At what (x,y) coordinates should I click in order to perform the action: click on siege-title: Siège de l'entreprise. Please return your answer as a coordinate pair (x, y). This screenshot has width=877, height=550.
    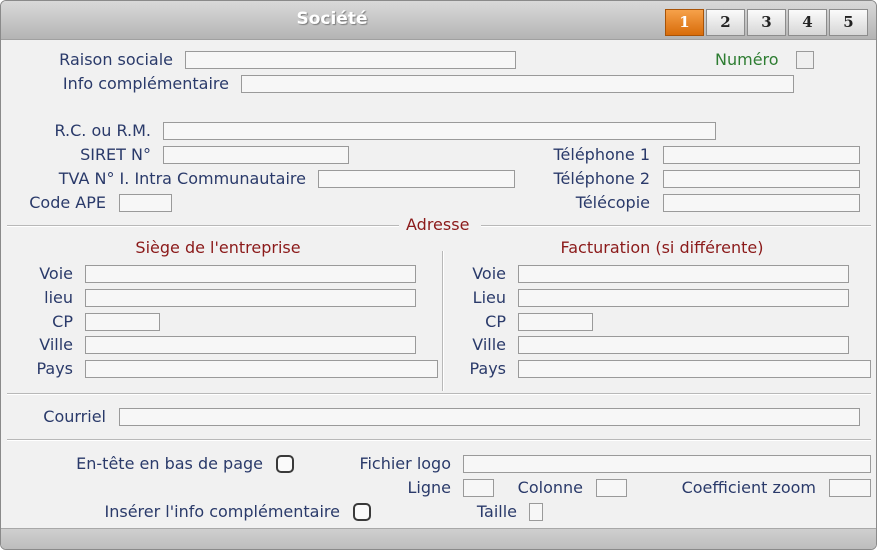
    Looking at the image, I should click on (218, 247).